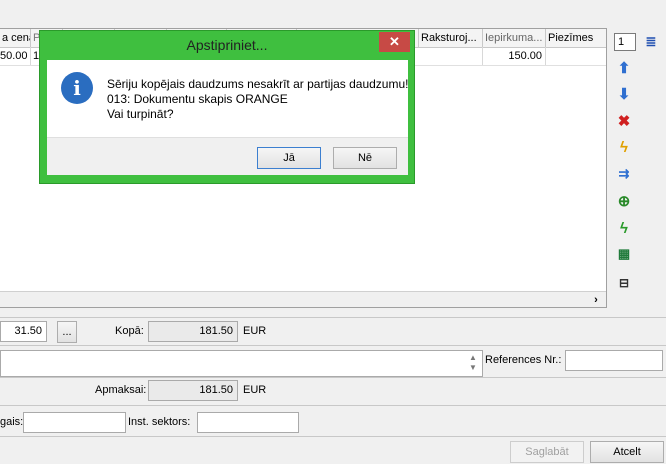 This screenshot has height=464, width=666. Describe the element at coordinates (15, 38) in the screenshot. I see `col-header-price: a cena` at that location.